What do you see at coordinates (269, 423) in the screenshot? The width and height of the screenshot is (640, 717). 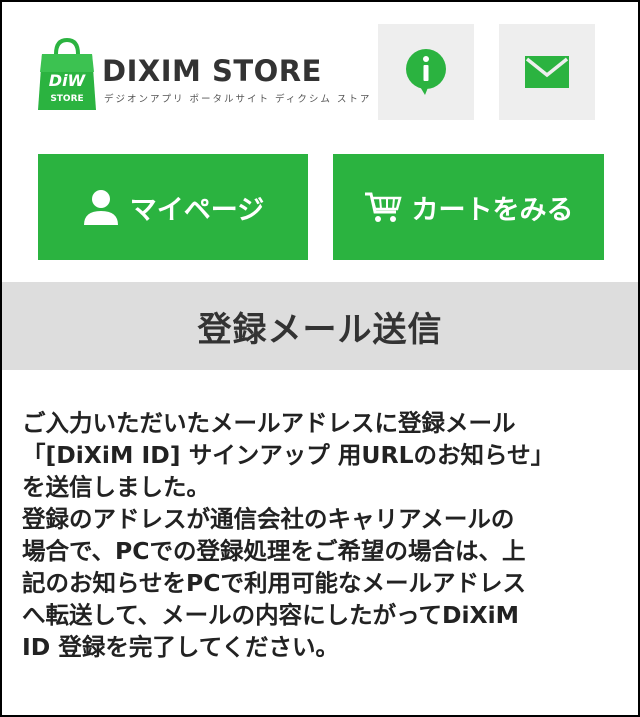 I see `message-line: ご入力いただいたメールアドレスに登録メール` at bounding box center [269, 423].